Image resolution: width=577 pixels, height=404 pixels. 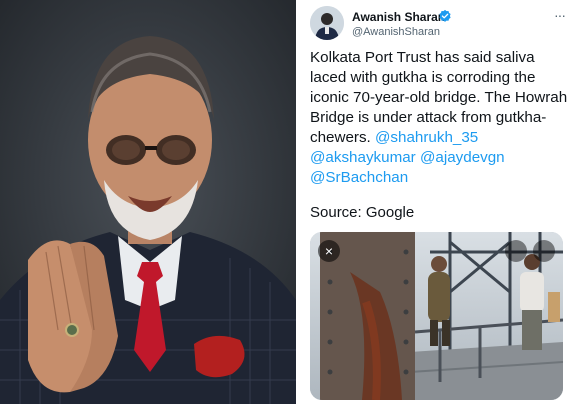 What do you see at coordinates (396, 32) in the screenshot?
I see `author-handle: @AwanishSharan` at bounding box center [396, 32].